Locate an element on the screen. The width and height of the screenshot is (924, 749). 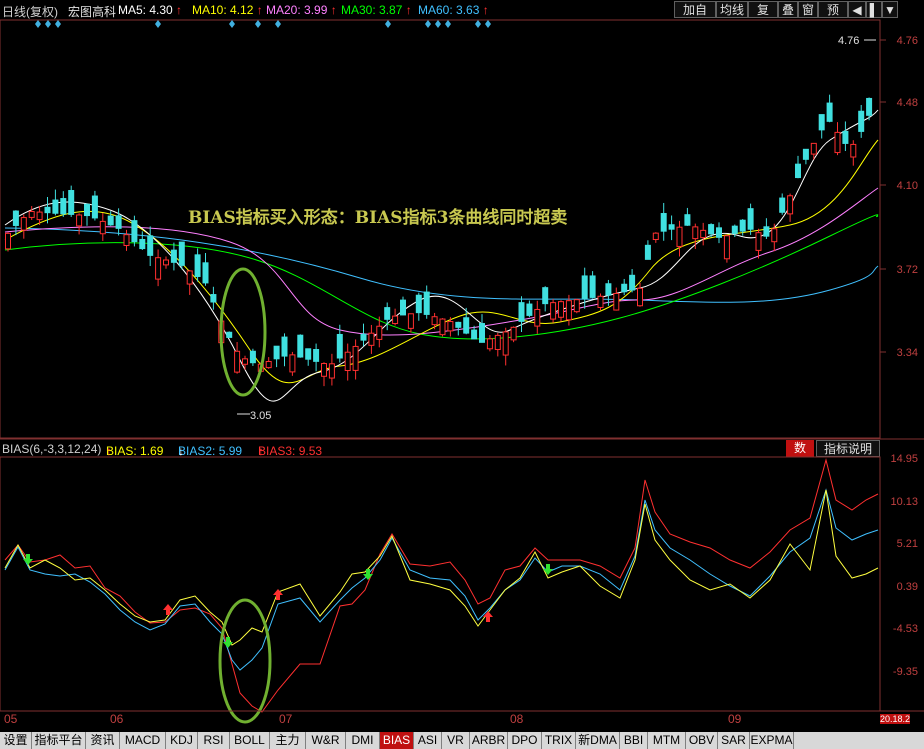
tab-dmi: DMI is located at coordinates (363, 740).